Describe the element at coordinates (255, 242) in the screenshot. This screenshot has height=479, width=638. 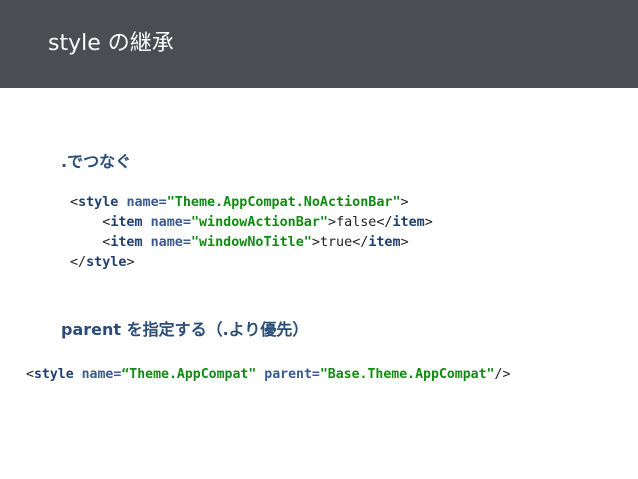
I see `code-line-3: <item name="windowNoTitle">true</item>` at that location.